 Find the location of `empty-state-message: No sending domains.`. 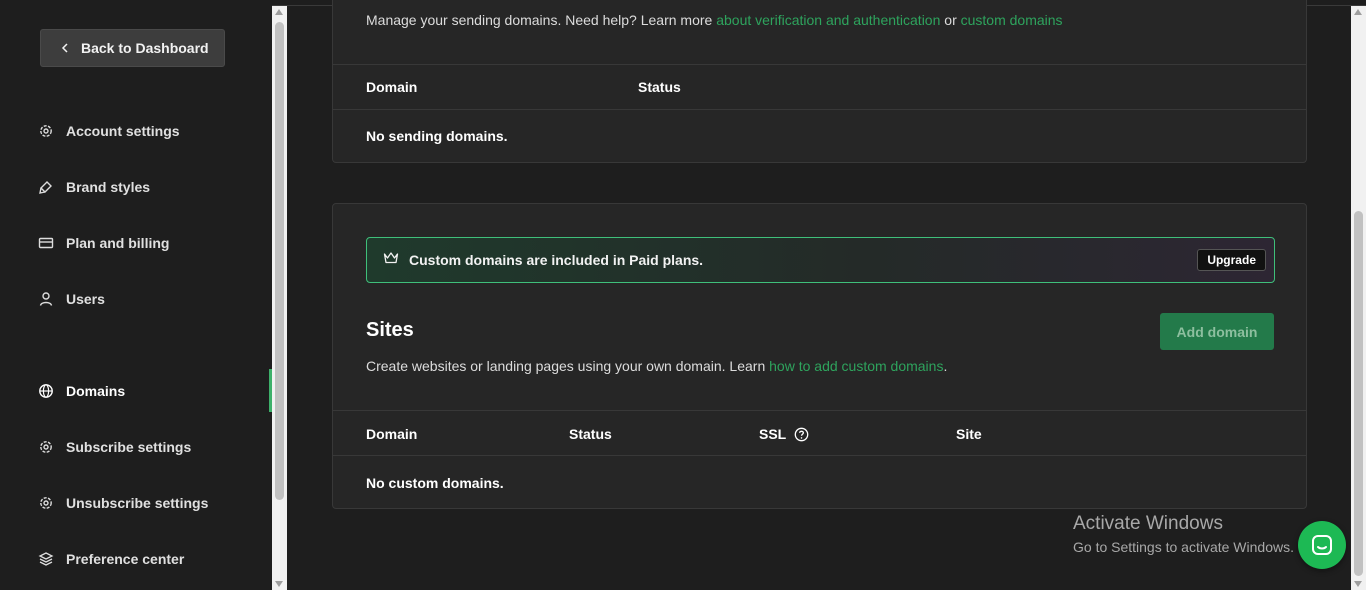

empty-state-message: No sending domains. is located at coordinates (437, 136).